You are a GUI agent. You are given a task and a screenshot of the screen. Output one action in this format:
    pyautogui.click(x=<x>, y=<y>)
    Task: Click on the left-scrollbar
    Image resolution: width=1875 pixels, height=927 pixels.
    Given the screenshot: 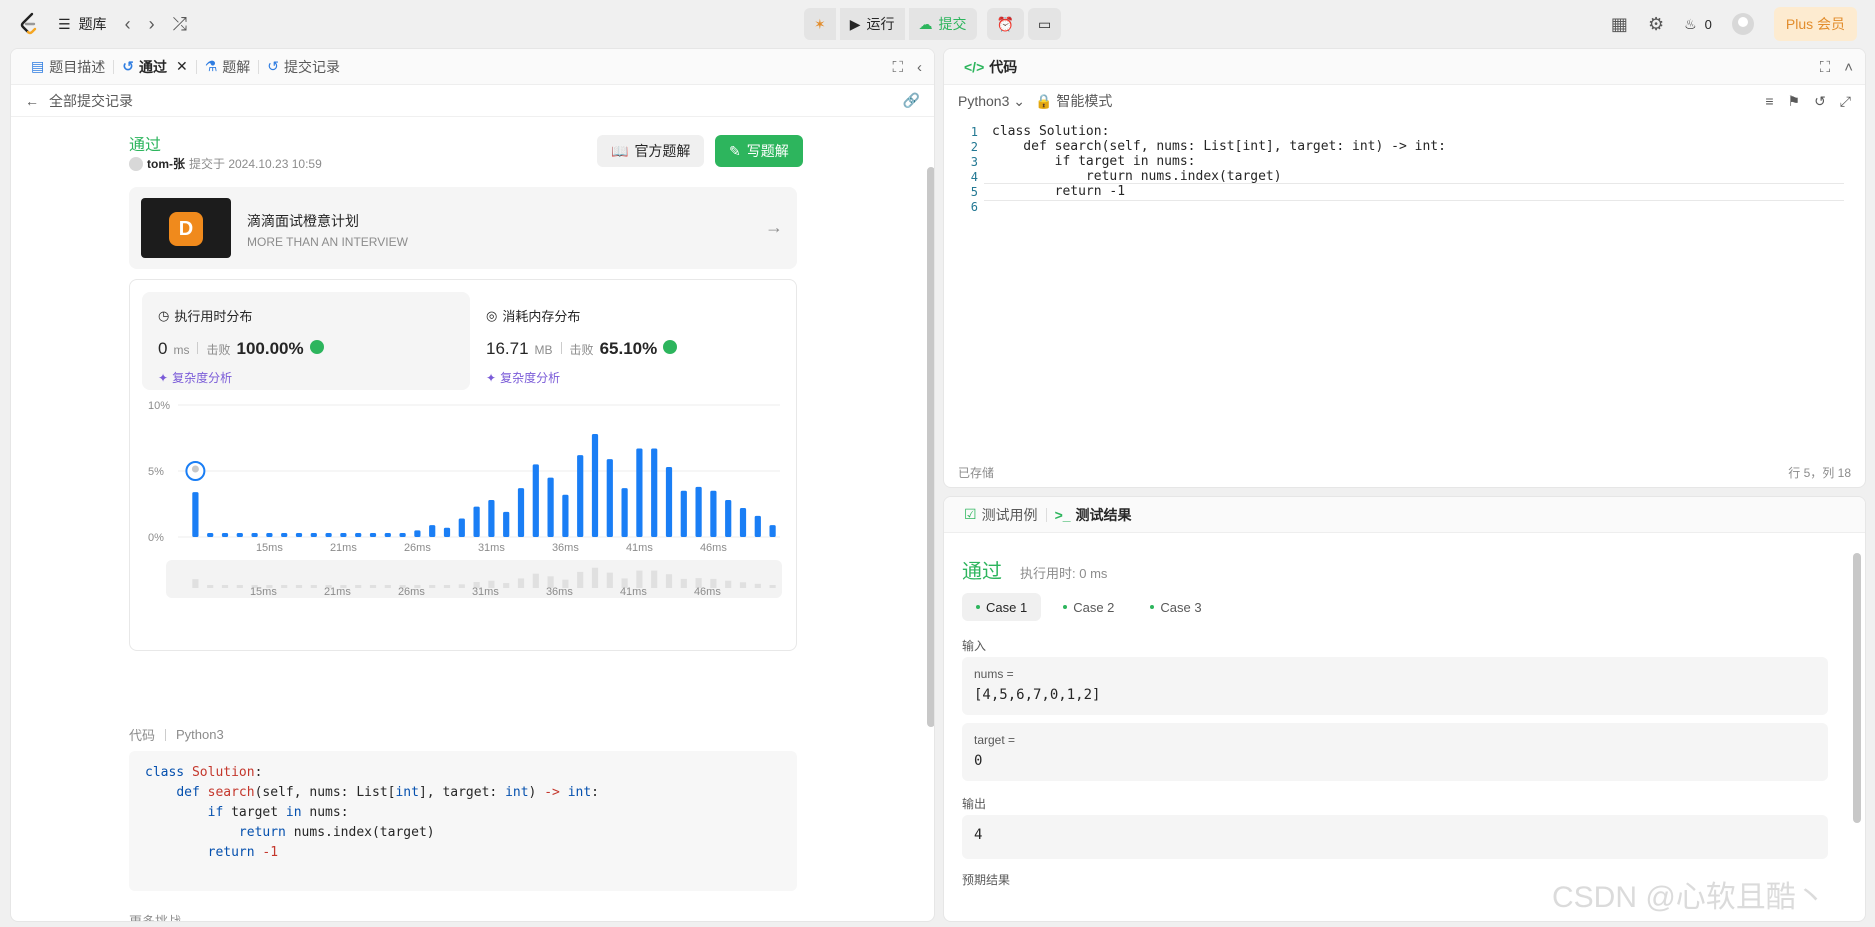 What is the action you would take?
    pyautogui.click(x=930, y=537)
    